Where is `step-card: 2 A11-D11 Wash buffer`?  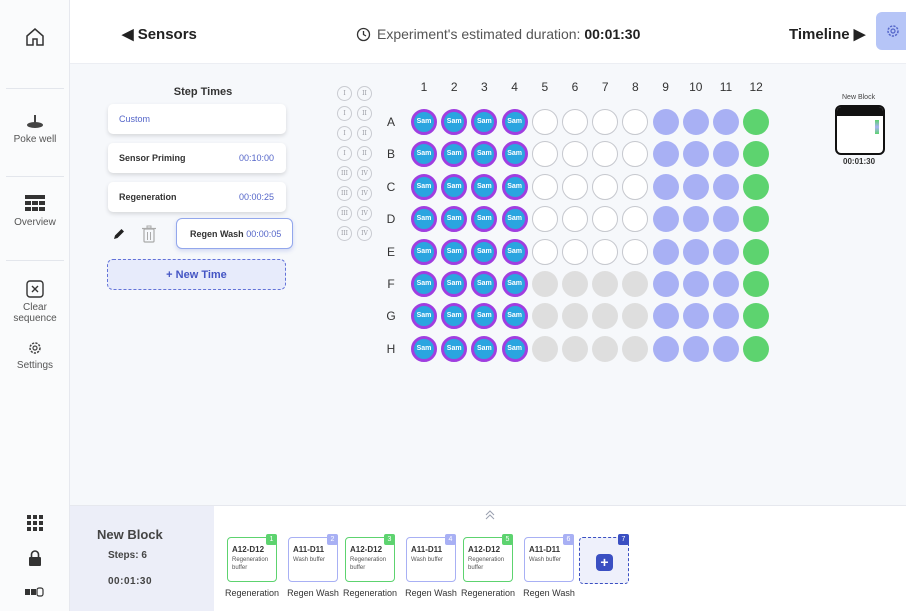
step-card: 2 A11-D11 Wash buffer is located at coordinates (313, 558).